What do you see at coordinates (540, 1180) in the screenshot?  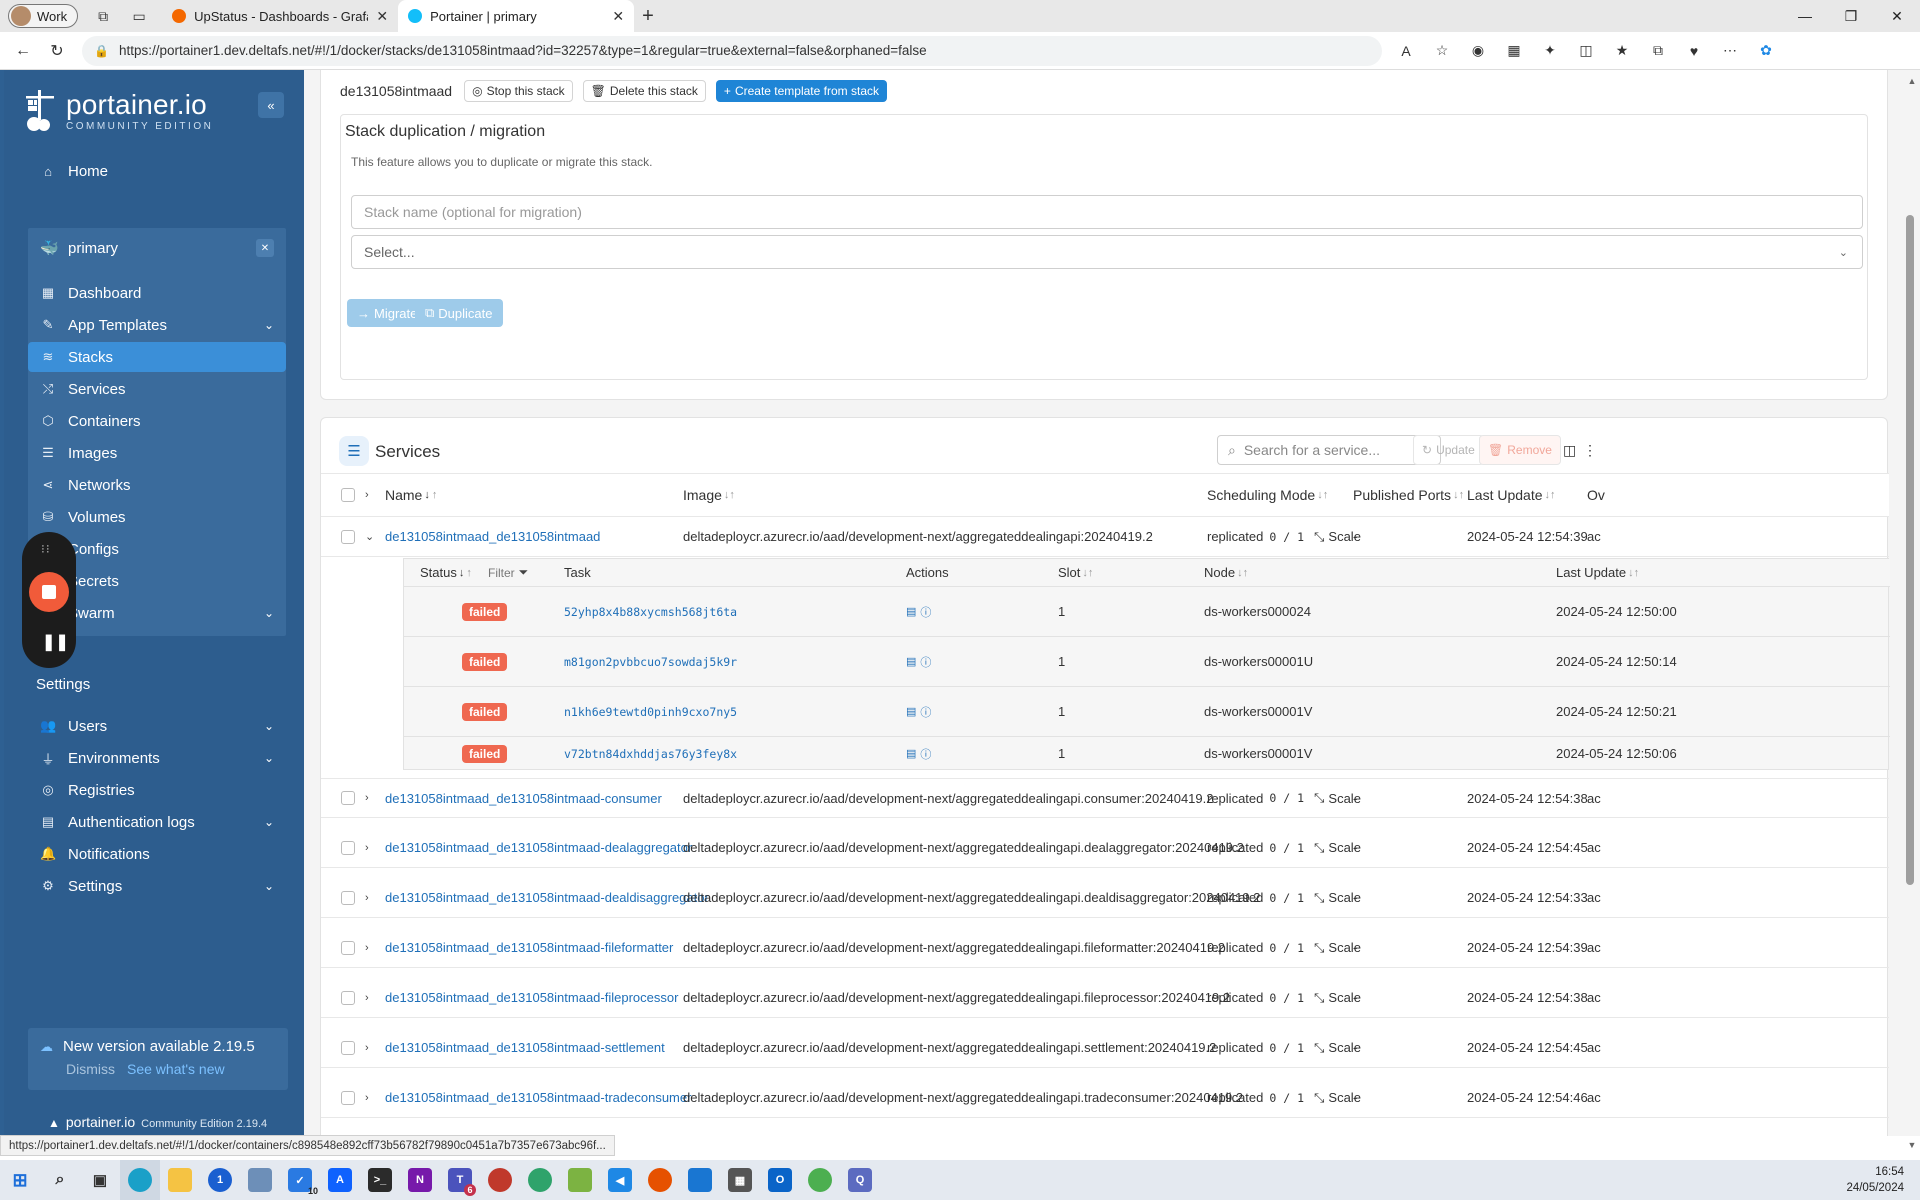 I see `taskbar-edge-dev` at bounding box center [540, 1180].